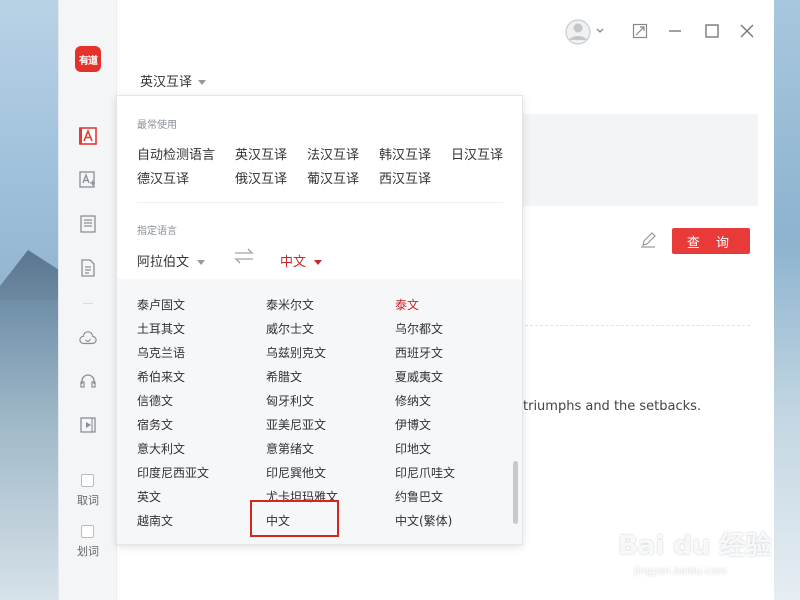 Image resolution: width=800 pixels, height=600 pixels. I want to click on query-button: 查 询, so click(711, 241).